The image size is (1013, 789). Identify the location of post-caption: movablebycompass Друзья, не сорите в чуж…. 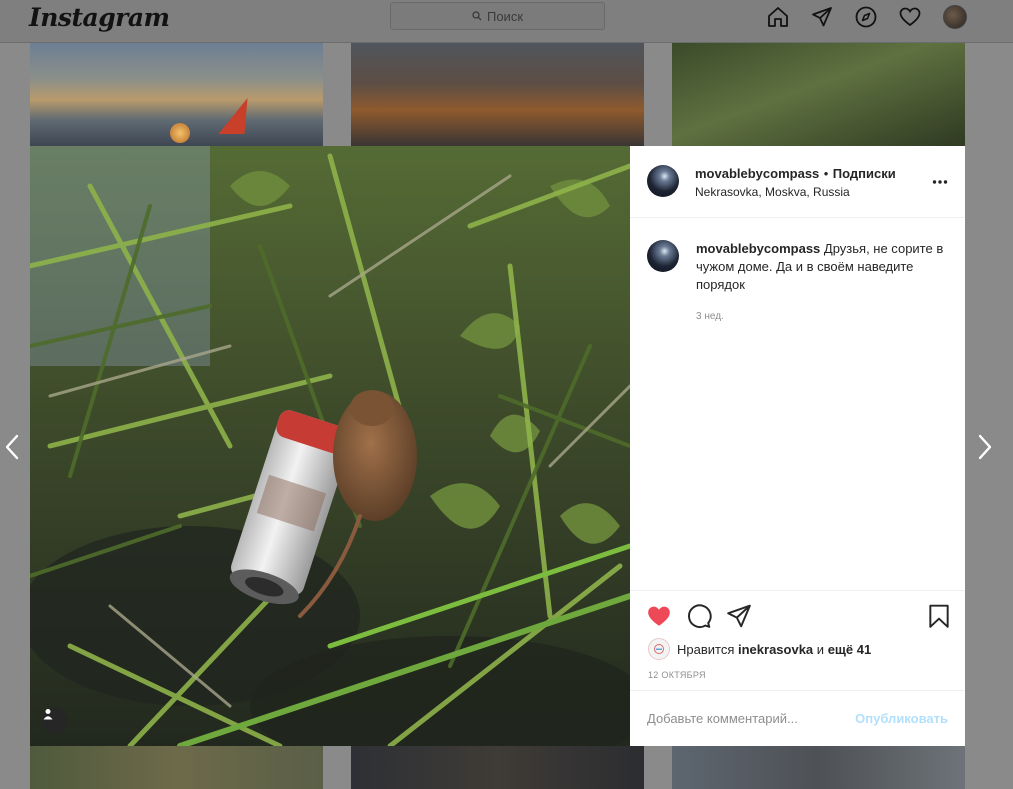
(821, 267).